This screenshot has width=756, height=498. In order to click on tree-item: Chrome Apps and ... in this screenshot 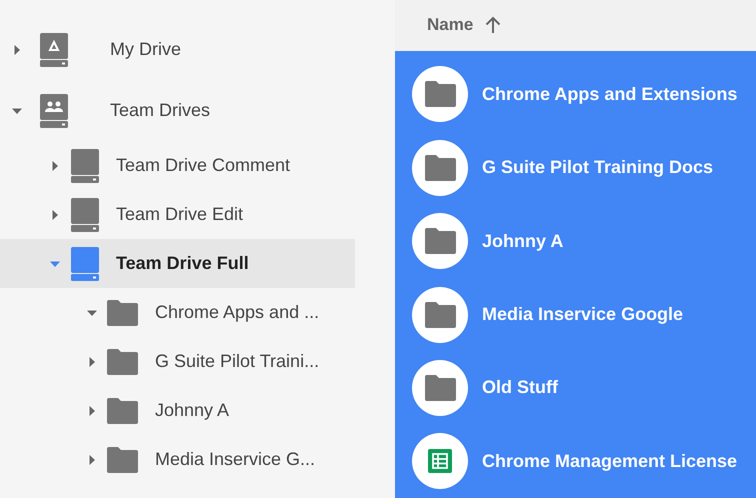, I will do `click(177, 312)`.